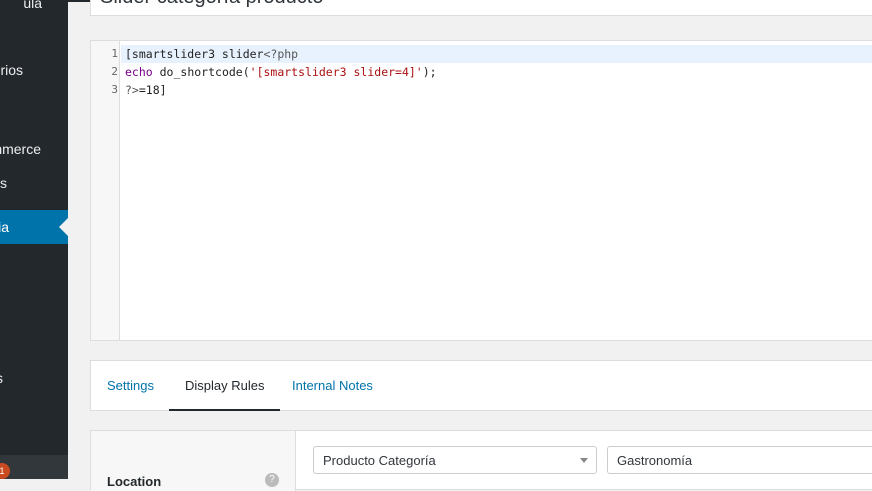 Image resolution: width=872 pixels, height=491 pixels. I want to click on code-line-3: ?>=18], so click(146, 90).